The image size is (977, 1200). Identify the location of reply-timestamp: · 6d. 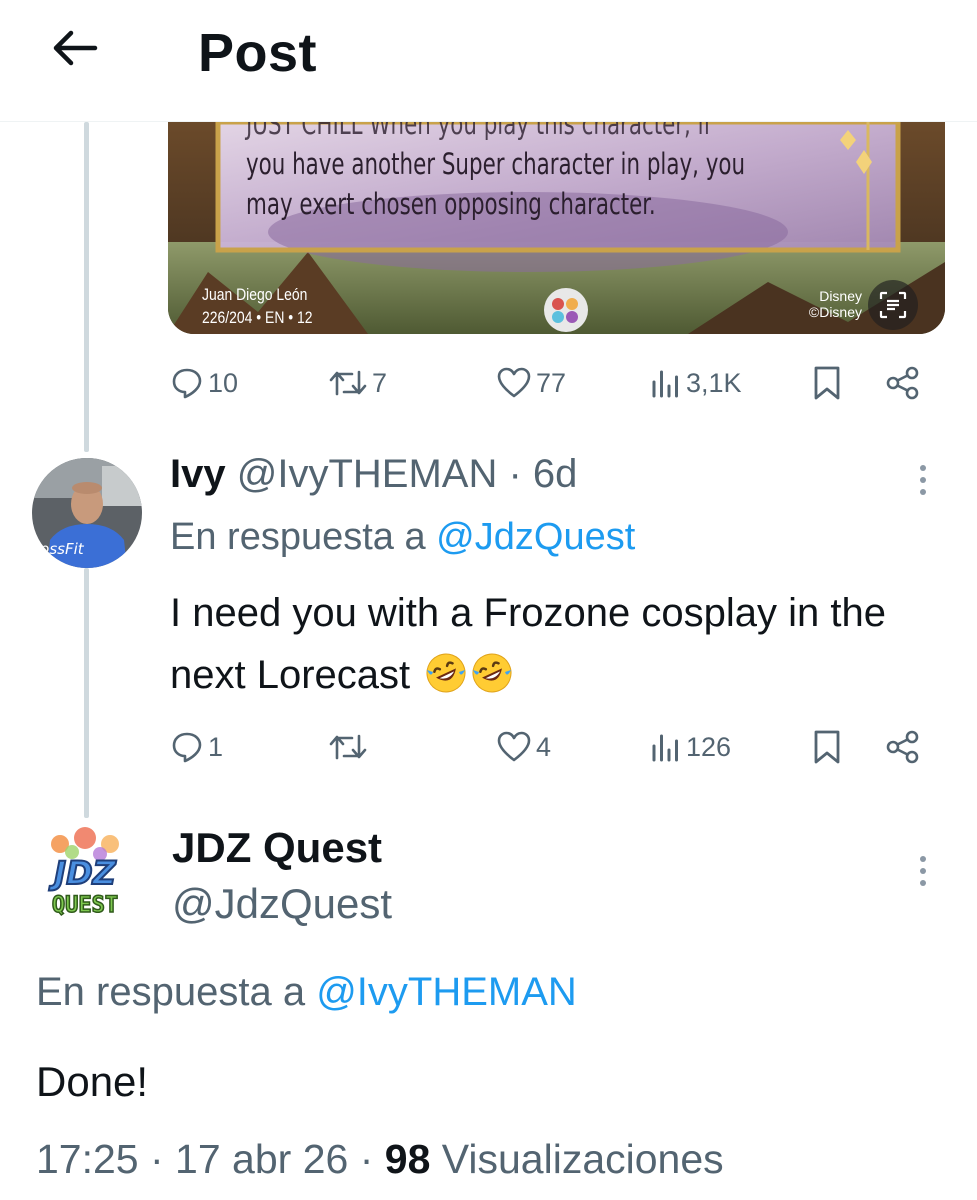
(542, 474).